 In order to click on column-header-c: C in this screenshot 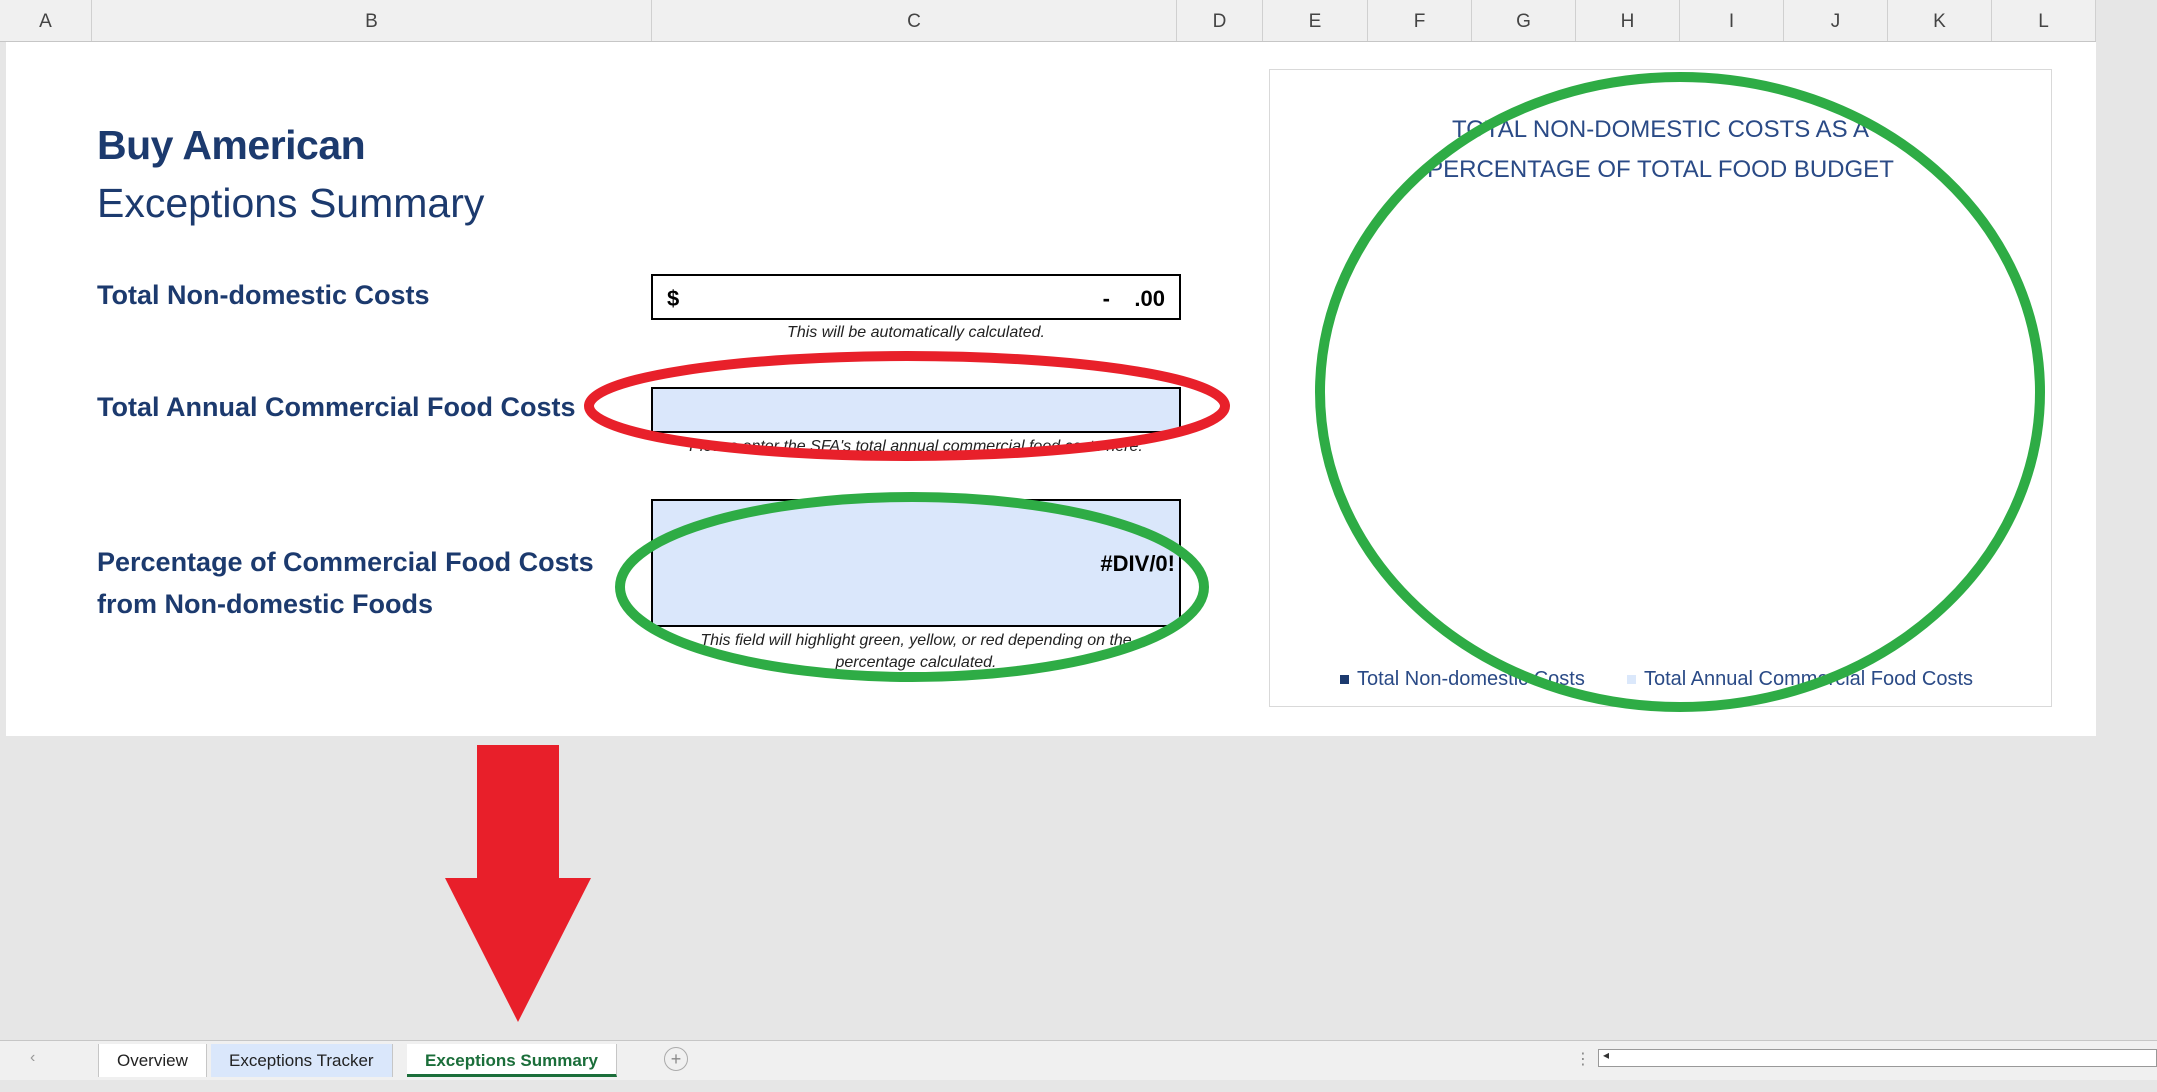, I will do `click(914, 20)`.